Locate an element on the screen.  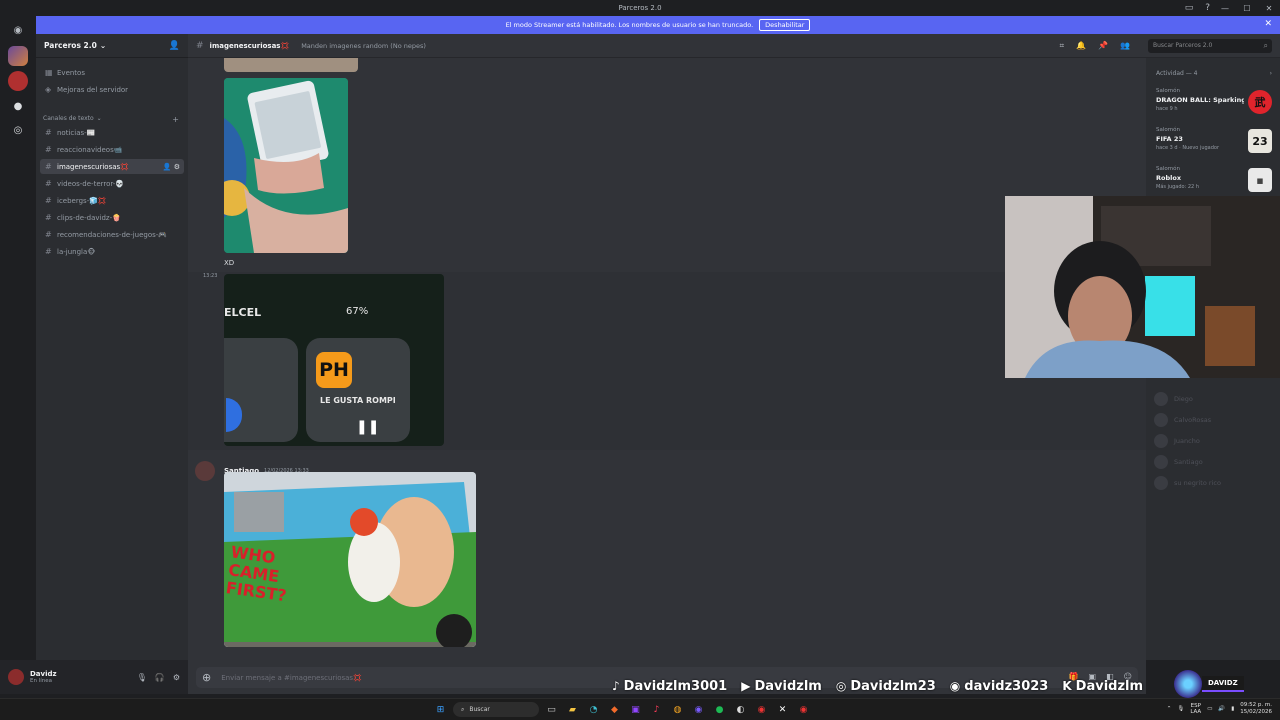
close-icon: ✕ is located at coordinates (1268, 24).